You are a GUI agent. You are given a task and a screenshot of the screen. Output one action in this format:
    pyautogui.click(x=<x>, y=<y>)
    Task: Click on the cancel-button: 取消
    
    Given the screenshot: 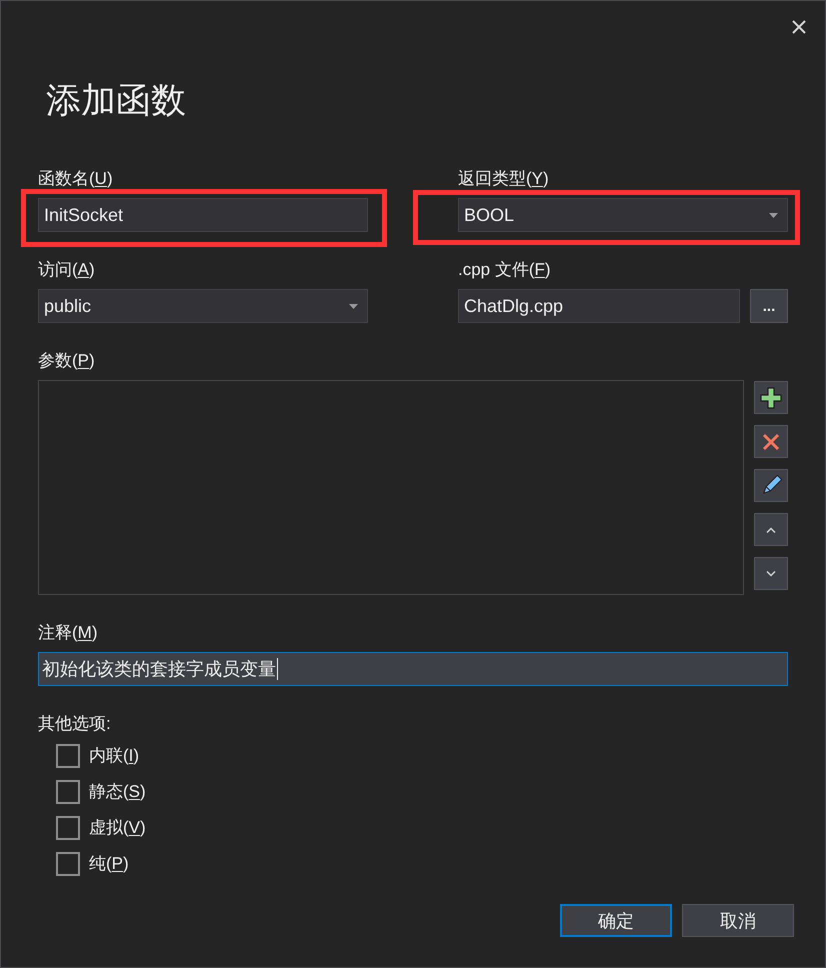 What is the action you would take?
    pyautogui.click(x=738, y=920)
    